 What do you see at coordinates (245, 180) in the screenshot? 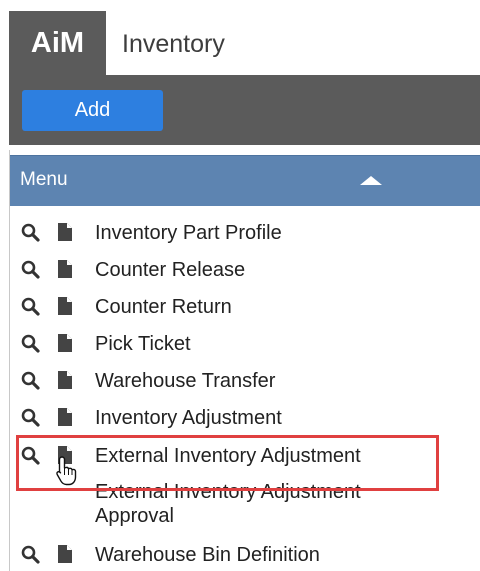
I see `menu-header: Menu` at bounding box center [245, 180].